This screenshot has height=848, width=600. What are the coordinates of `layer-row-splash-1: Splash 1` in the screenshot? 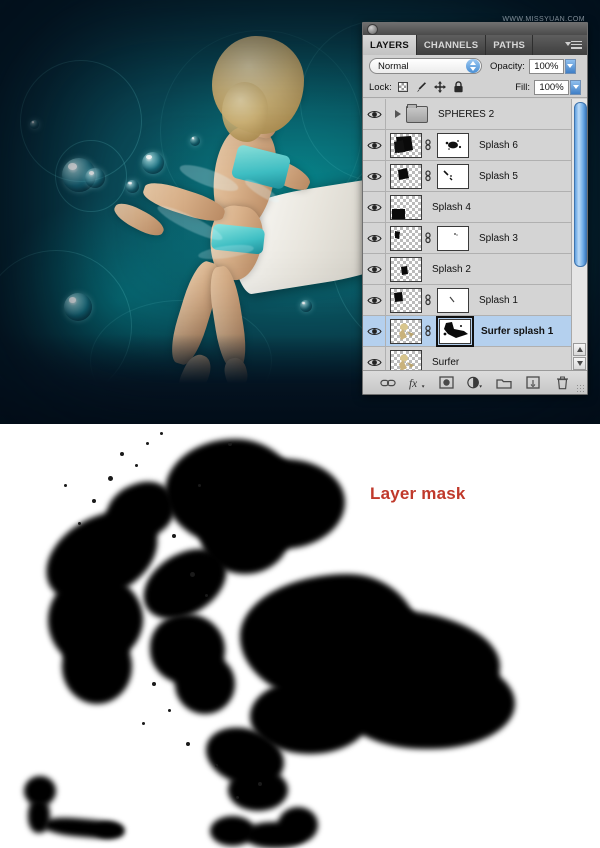 It's located at (475, 300).